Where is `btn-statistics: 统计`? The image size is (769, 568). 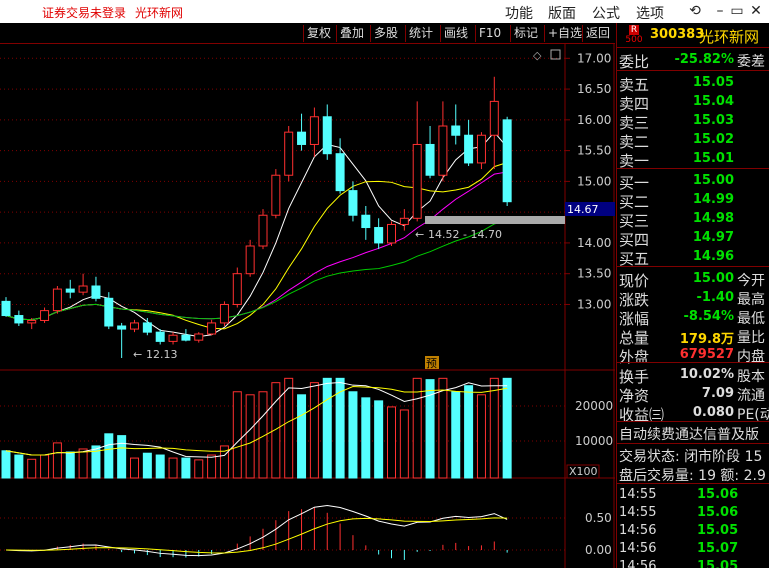 btn-statistics: 统计 is located at coordinates (420, 33).